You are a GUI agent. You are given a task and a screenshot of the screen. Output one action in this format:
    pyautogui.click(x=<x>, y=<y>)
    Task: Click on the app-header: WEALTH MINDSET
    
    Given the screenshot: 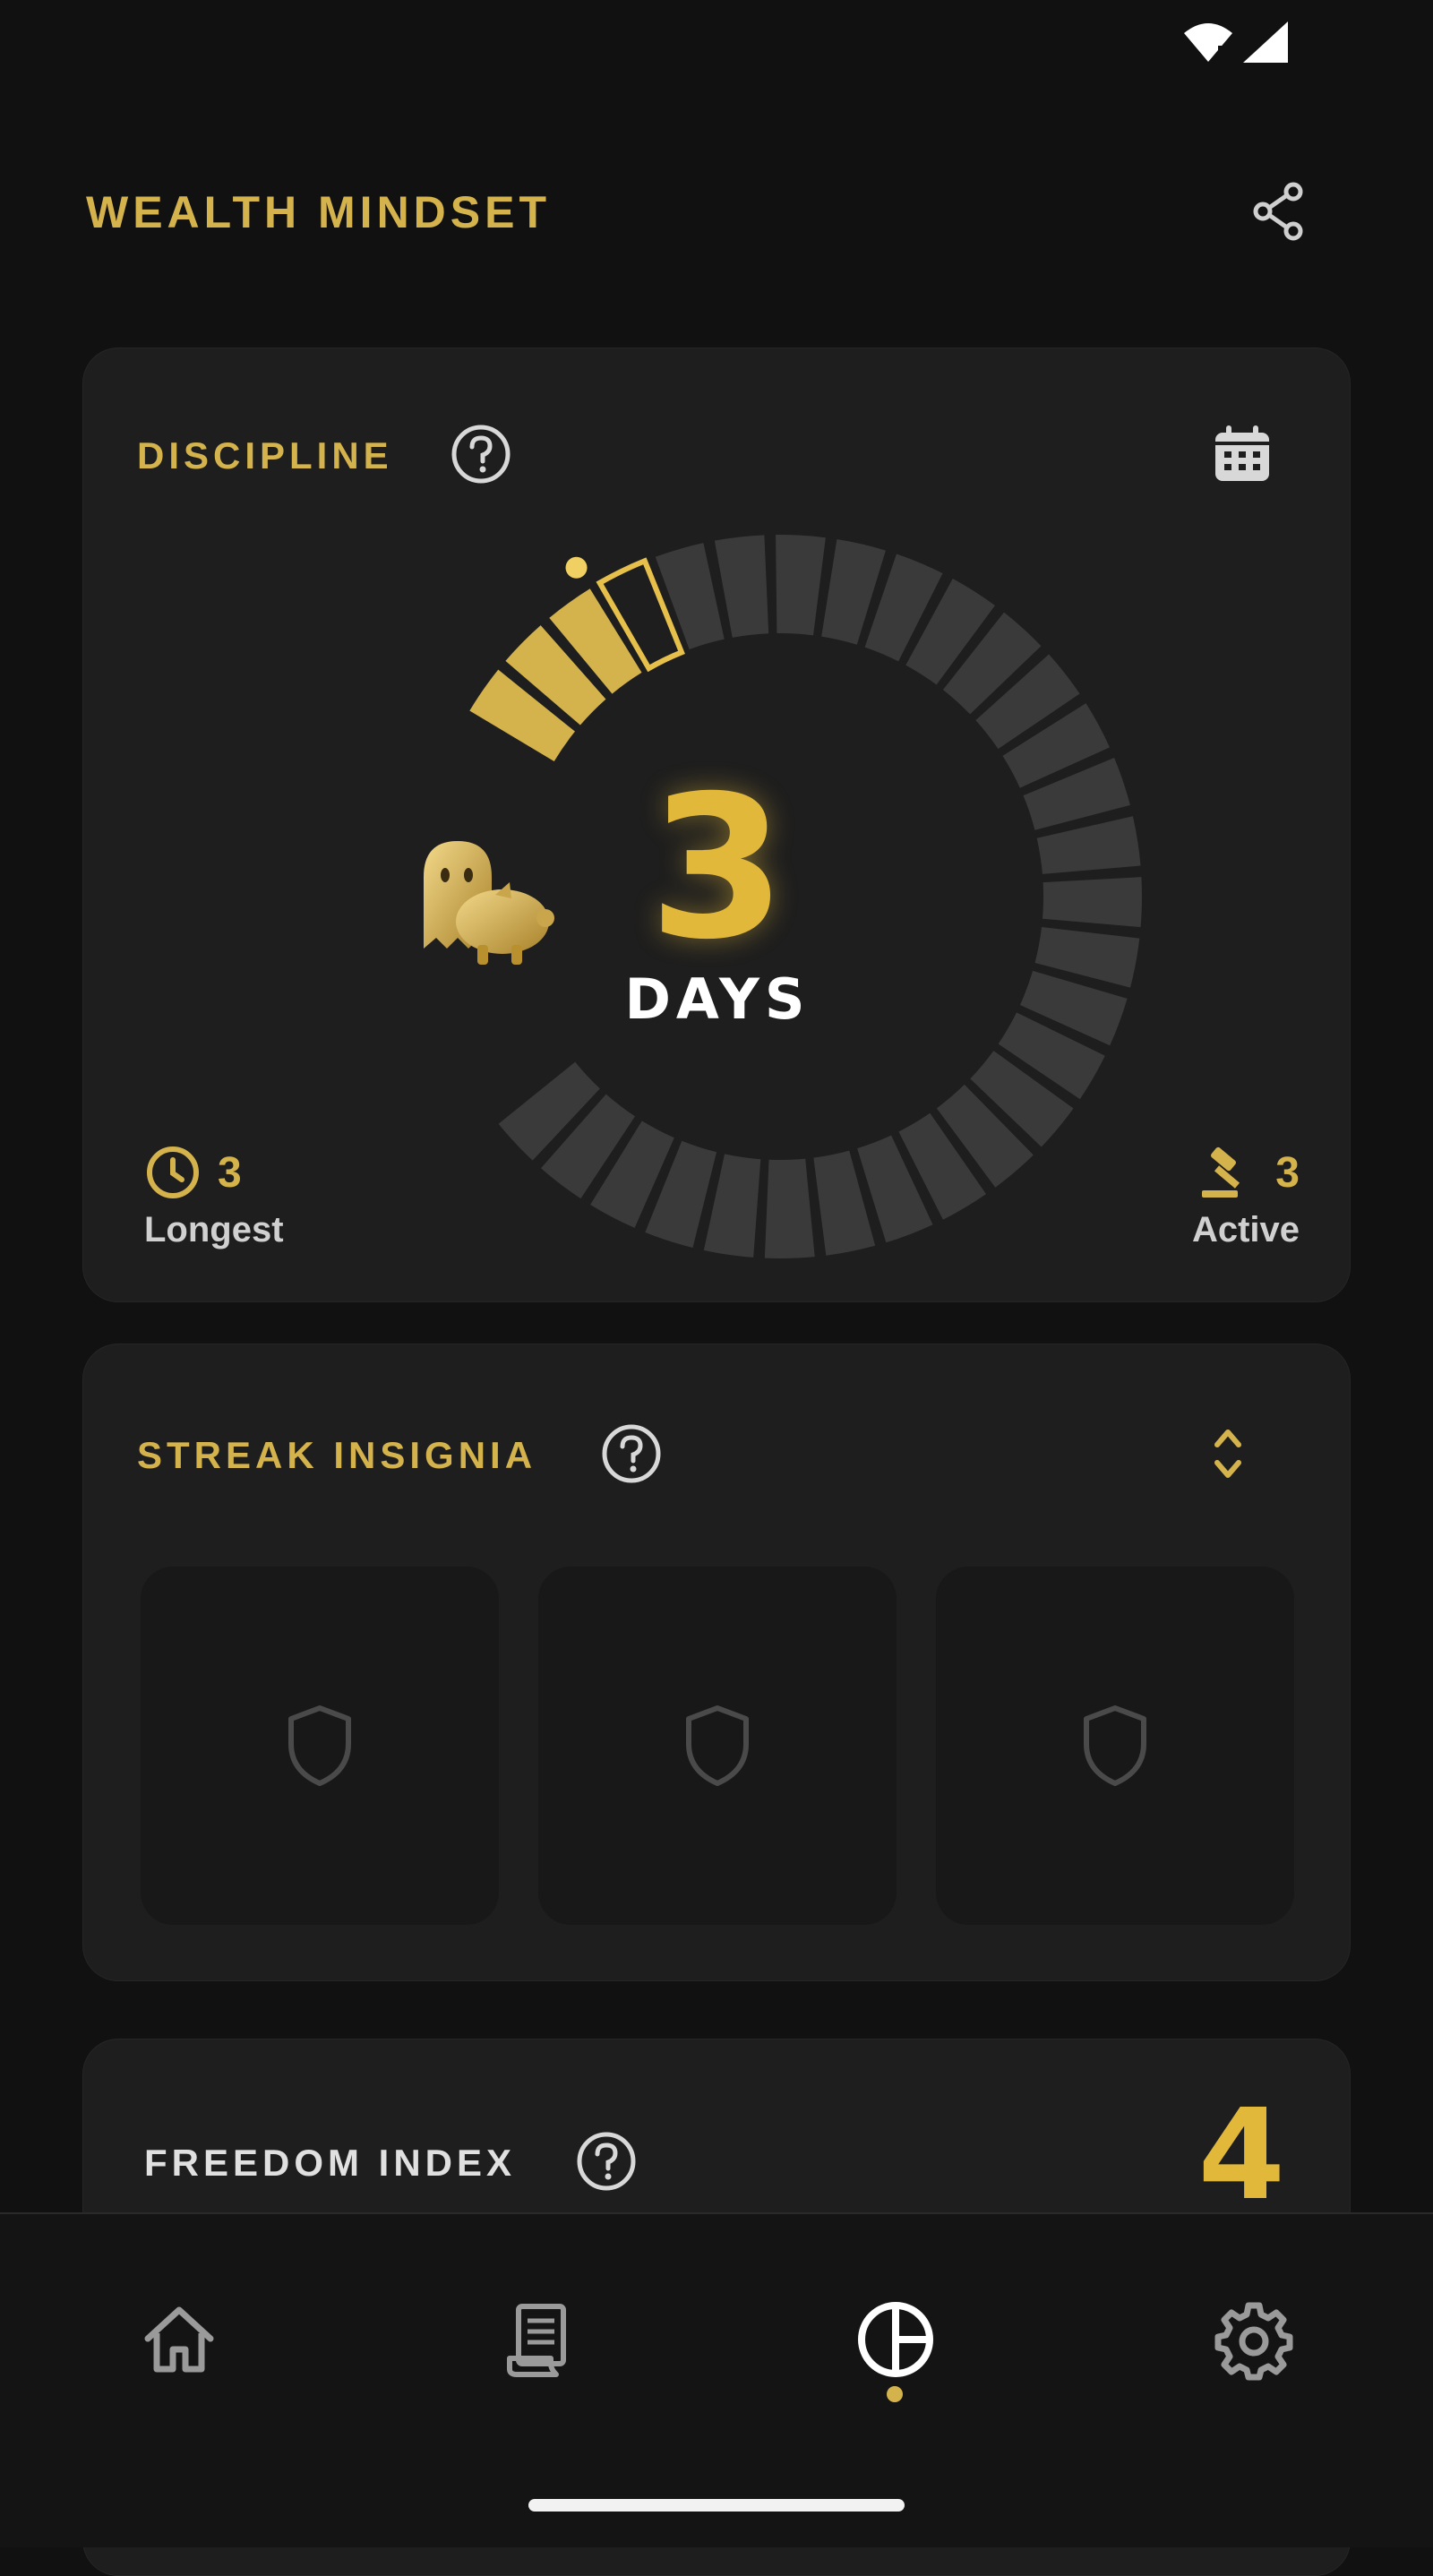 What is the action you would take?
    pyautogui.click(x=713, y=211)
    